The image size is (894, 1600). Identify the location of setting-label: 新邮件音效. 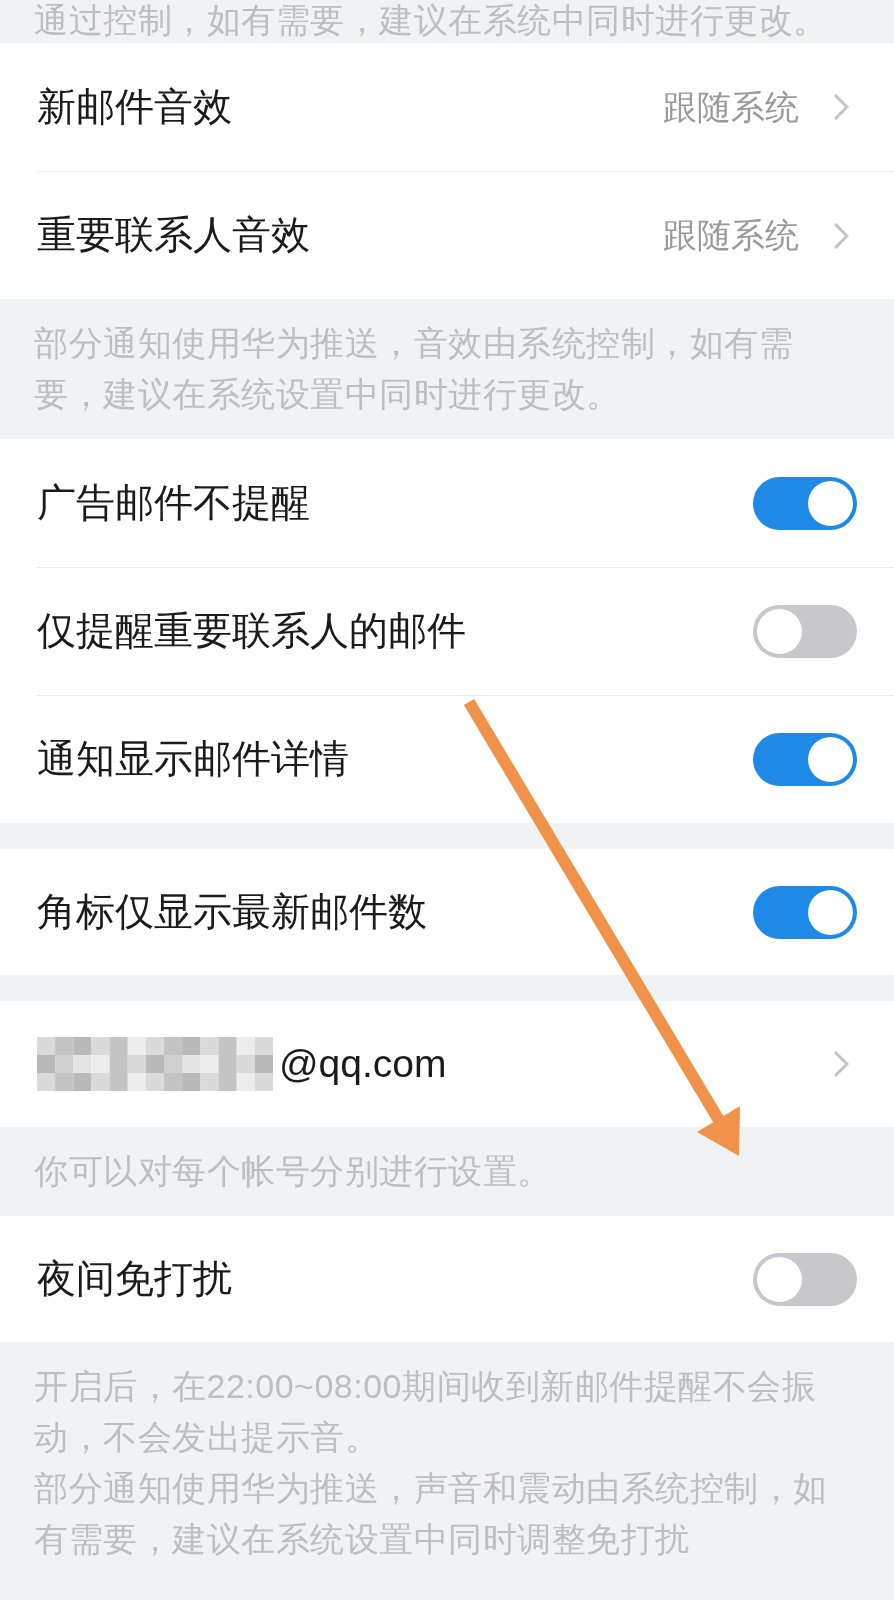
(350, 107).